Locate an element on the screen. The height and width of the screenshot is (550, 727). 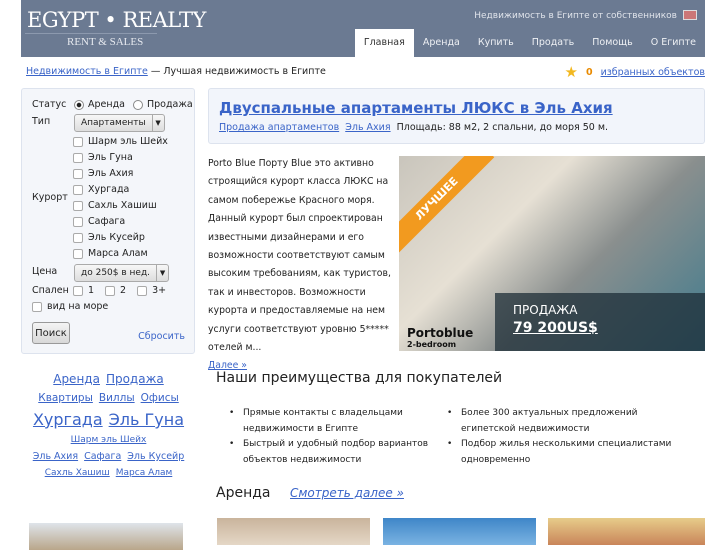
tag-link: Виллы is located at coordinates (117, 398).